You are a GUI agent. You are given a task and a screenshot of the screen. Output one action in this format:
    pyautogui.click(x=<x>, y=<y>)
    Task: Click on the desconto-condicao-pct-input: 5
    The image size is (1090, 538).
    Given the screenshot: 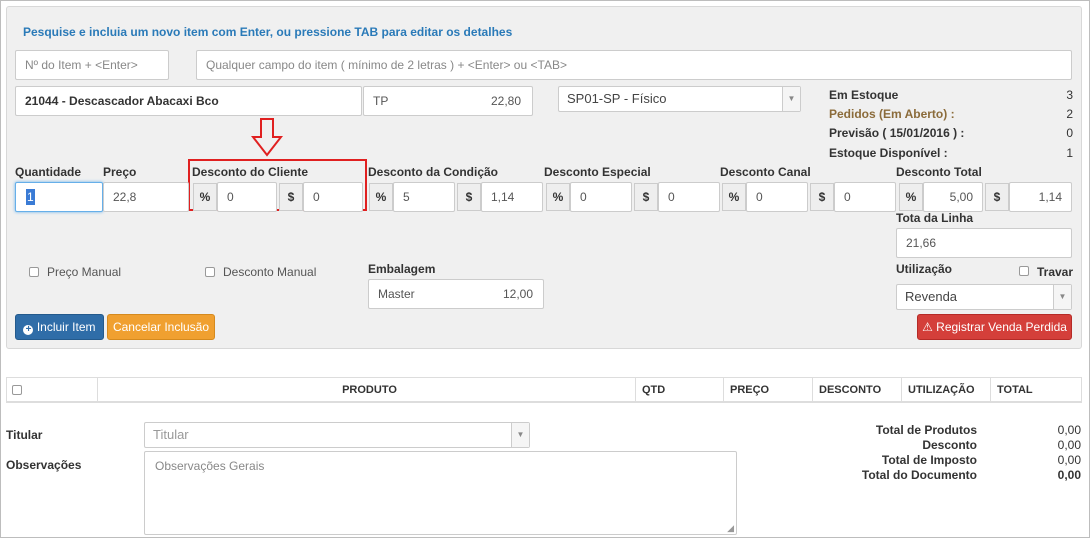 What is the action you would take?
    pyautogui.click(x=424, y=197)
    